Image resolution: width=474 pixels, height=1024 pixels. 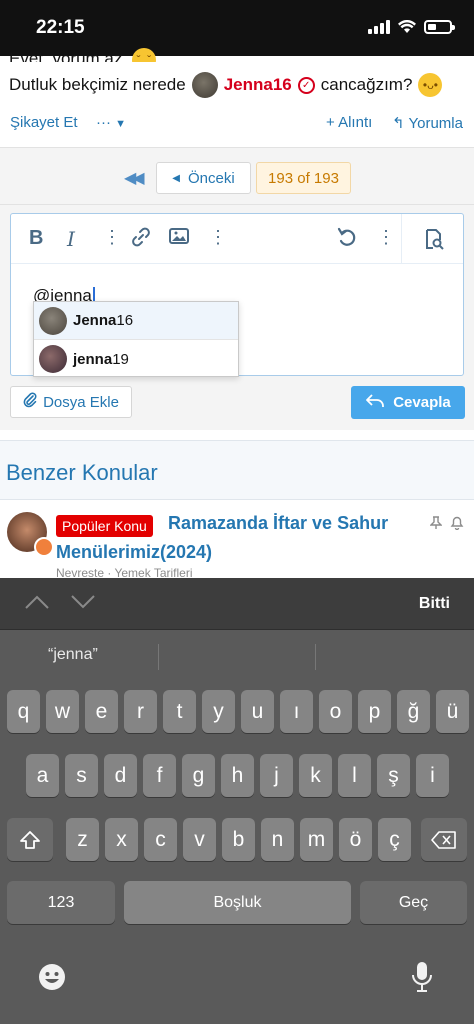 I want to click on more-text-options-icon: ⋮, so click(x=112, y=237).